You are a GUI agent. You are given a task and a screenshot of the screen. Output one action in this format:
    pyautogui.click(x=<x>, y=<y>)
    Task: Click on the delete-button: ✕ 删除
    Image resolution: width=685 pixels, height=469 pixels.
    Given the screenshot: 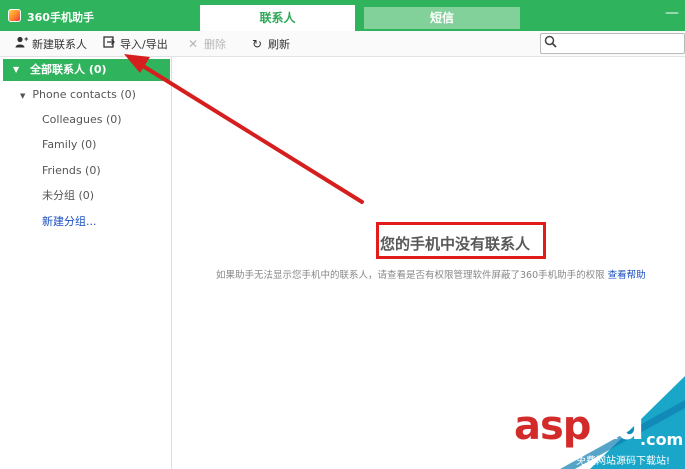 What is the action you would take?
    pyautogui.click(x=206, y=44)
    